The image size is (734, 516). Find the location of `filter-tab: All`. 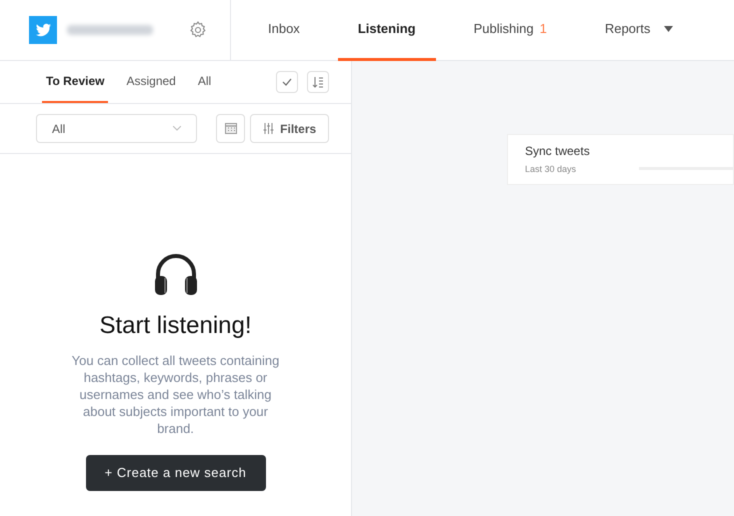

filter-tab: All is located at coordinates (205, 82).